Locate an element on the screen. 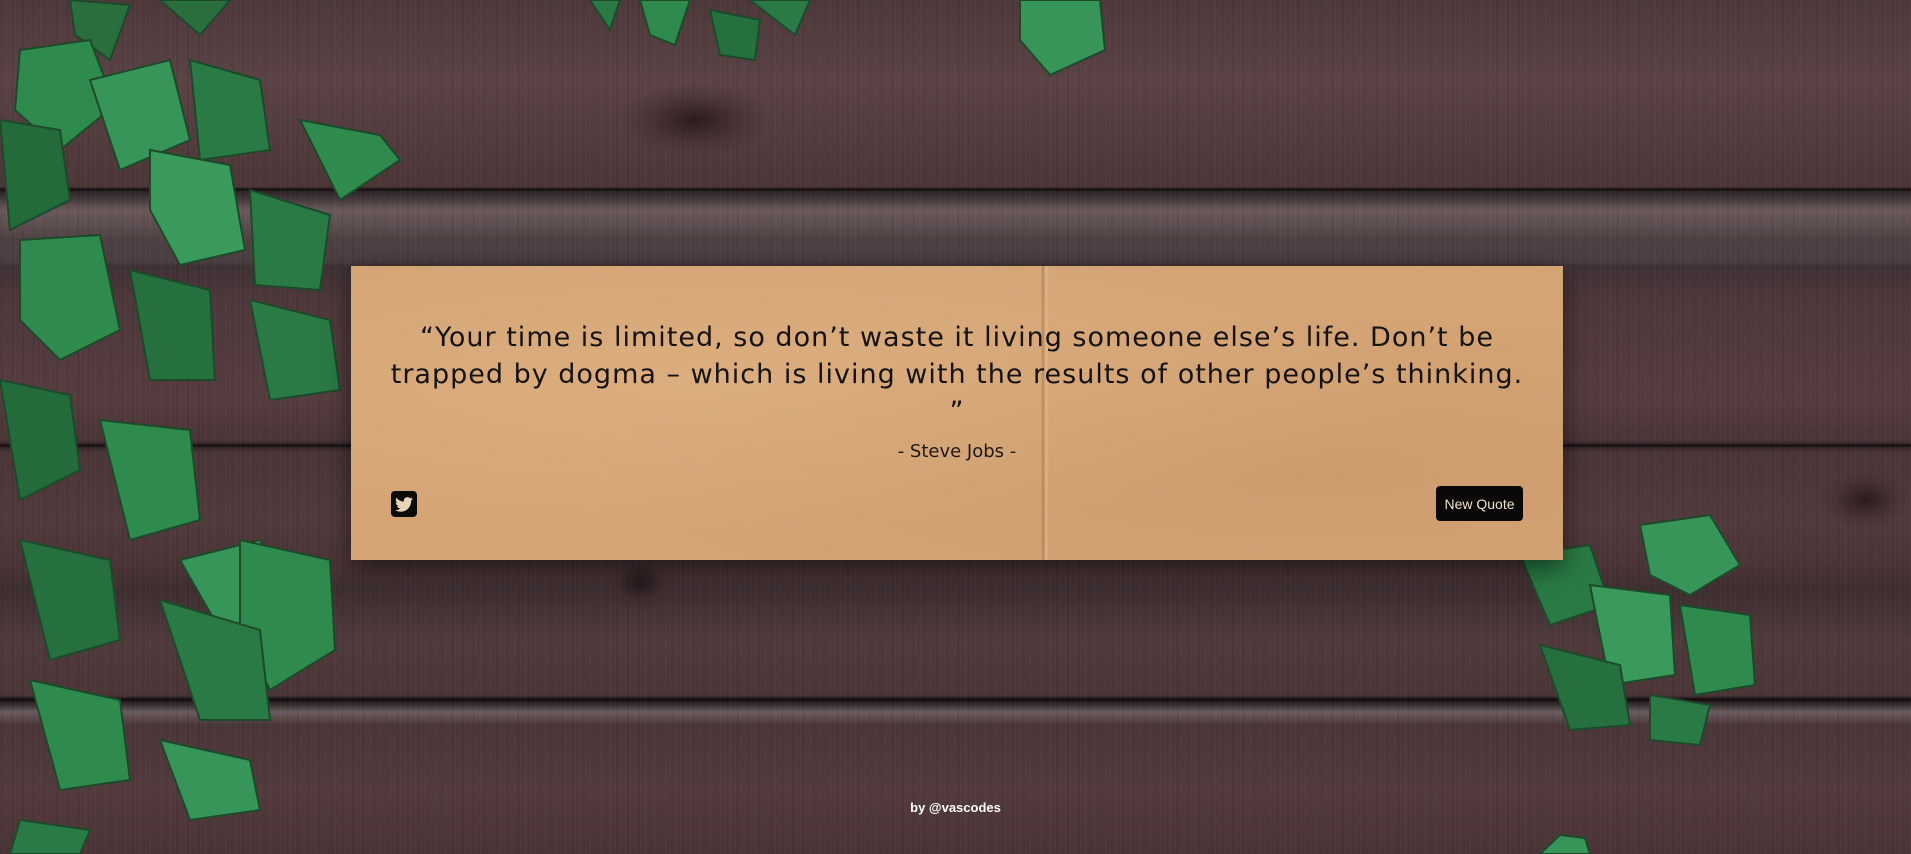  twitter-icon is located at coordinates (404, 504).